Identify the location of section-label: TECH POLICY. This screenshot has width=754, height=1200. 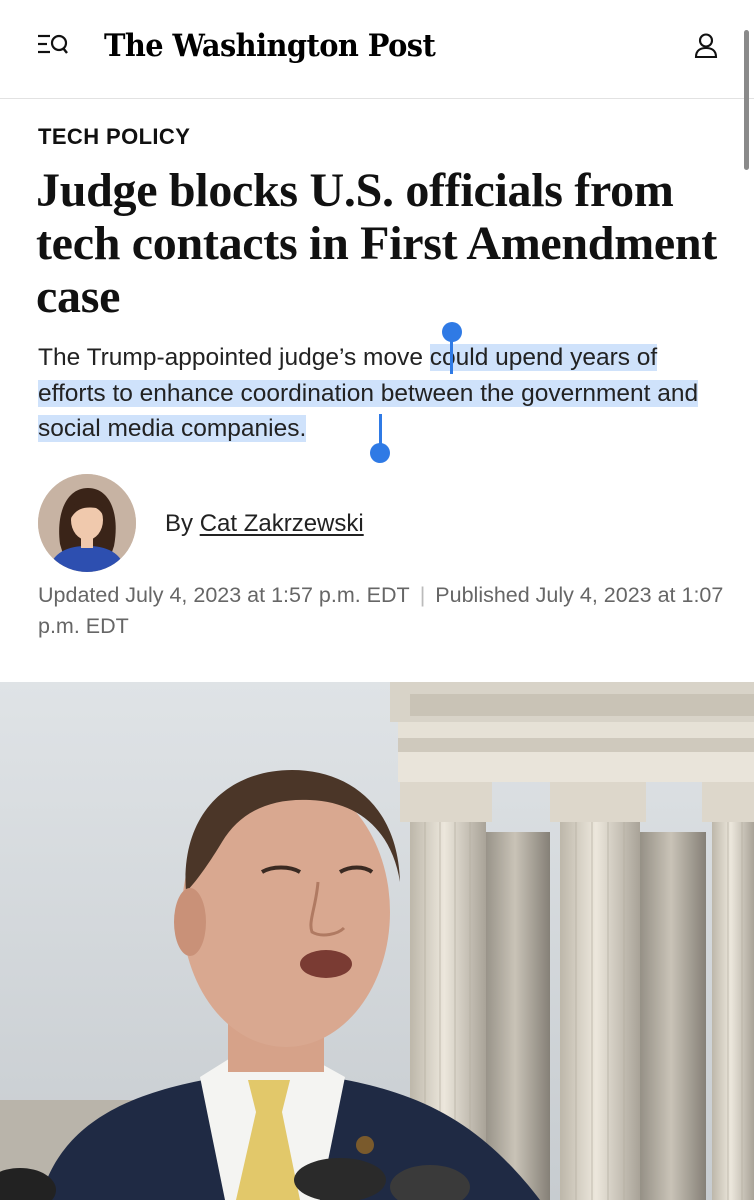
(114, 137).